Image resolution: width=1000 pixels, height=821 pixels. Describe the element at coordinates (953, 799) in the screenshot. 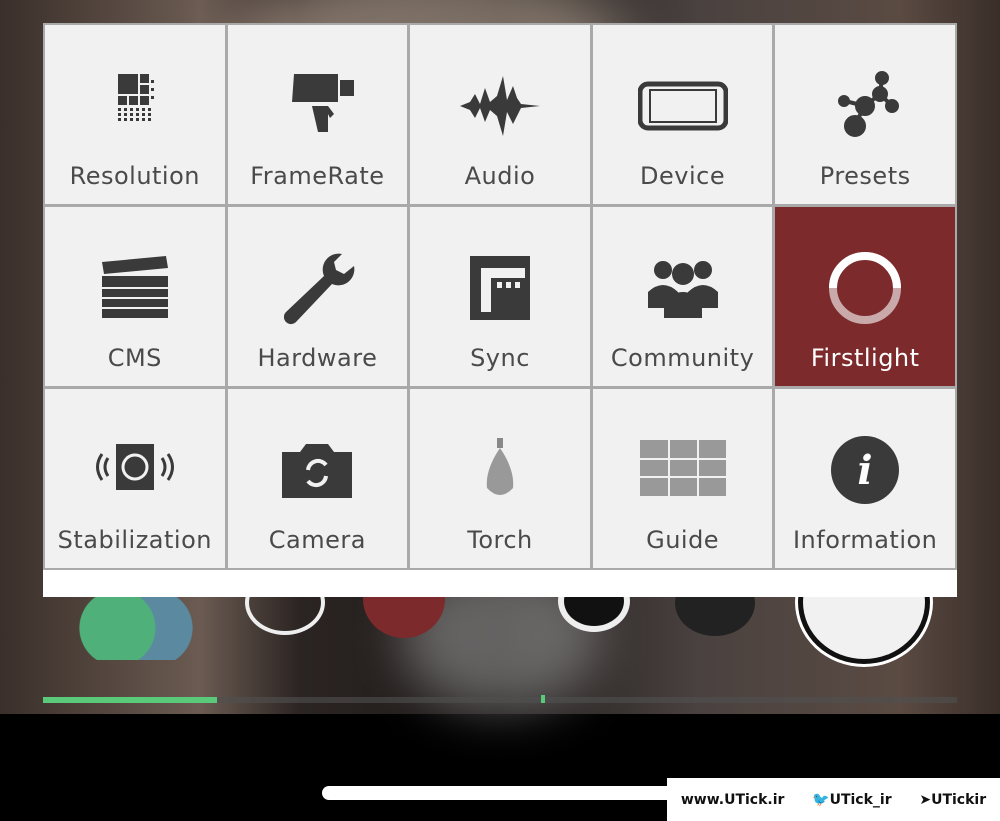

I see `watermark-telegram: ➤UTickir` at that location.